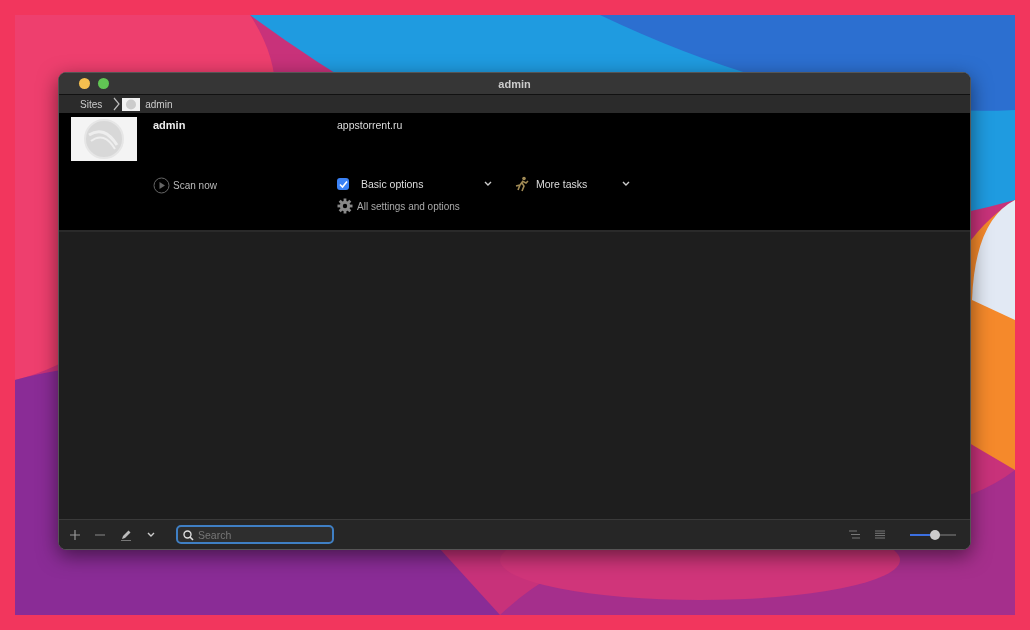 The image size is (1030, 630). What do you see at coordinates (414, 184) in the screenshot?
I see `basic-options-dropdown: Basic options` at bounding box center [414, 184].